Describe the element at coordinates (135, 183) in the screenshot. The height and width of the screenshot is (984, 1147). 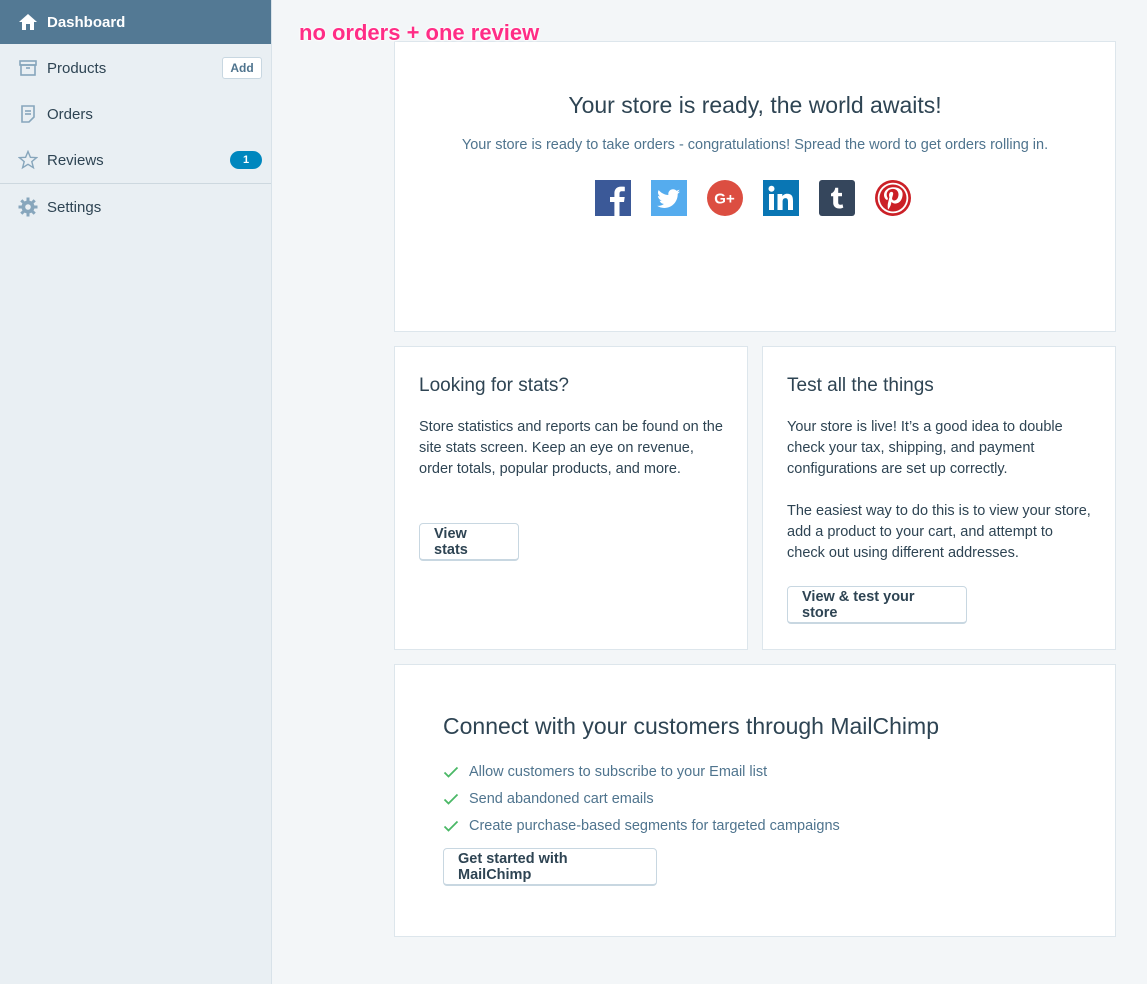
I see `sidebar-divider` at that location.